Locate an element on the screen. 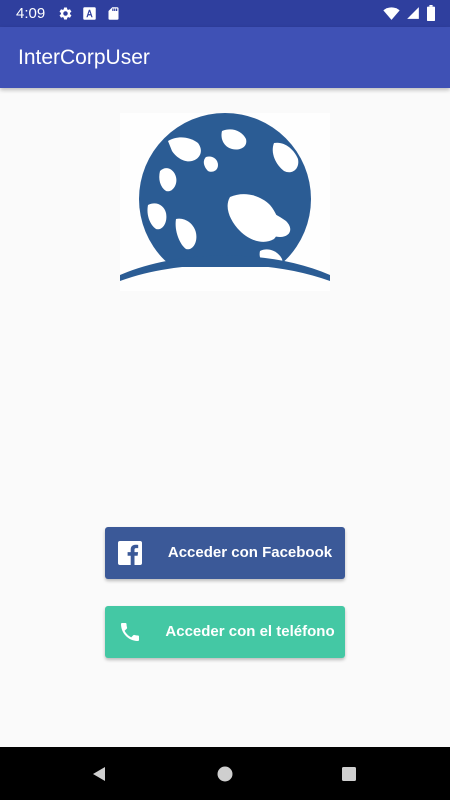 This screenshot has height=800, width=450. phone-login-button: Acceder con el teléfono is located at coordinates (225, 632).